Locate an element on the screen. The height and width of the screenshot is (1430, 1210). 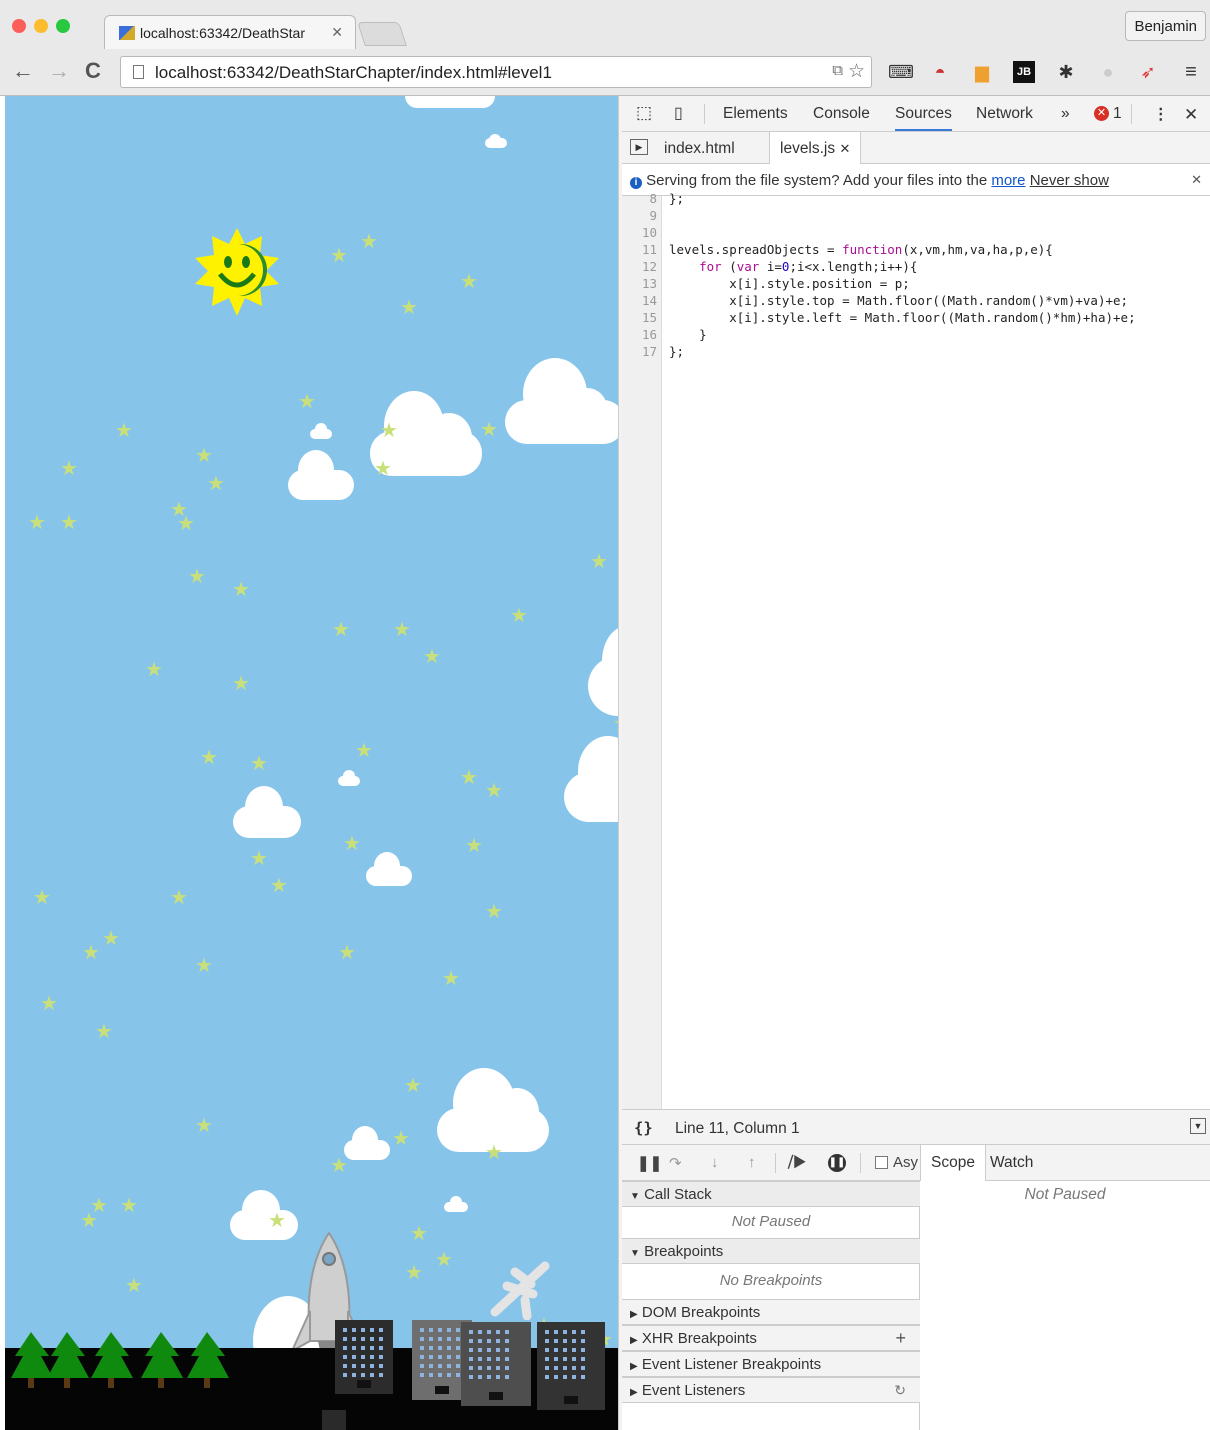
back-arrow-icon: ← is located at coordinates (23, 71).